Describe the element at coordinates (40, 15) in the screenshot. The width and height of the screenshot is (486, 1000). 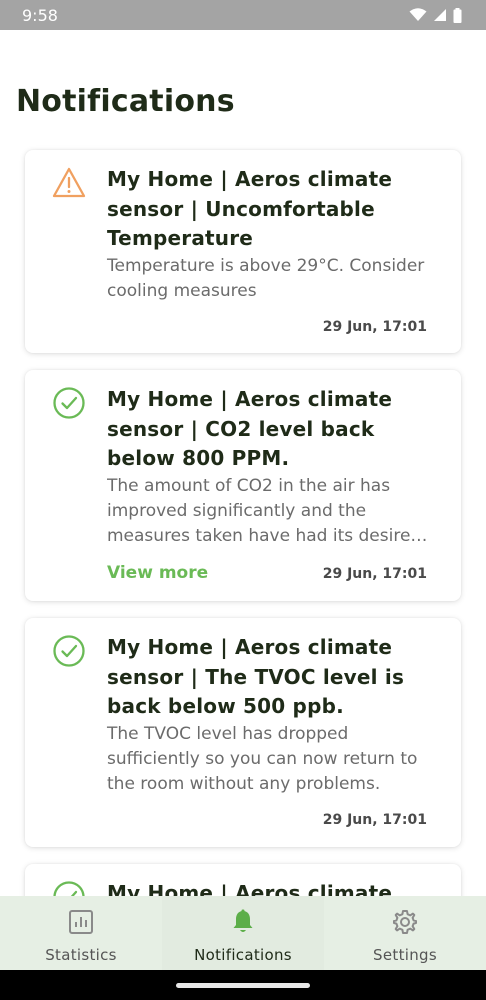
I see `status-time: 9:58` at that location.